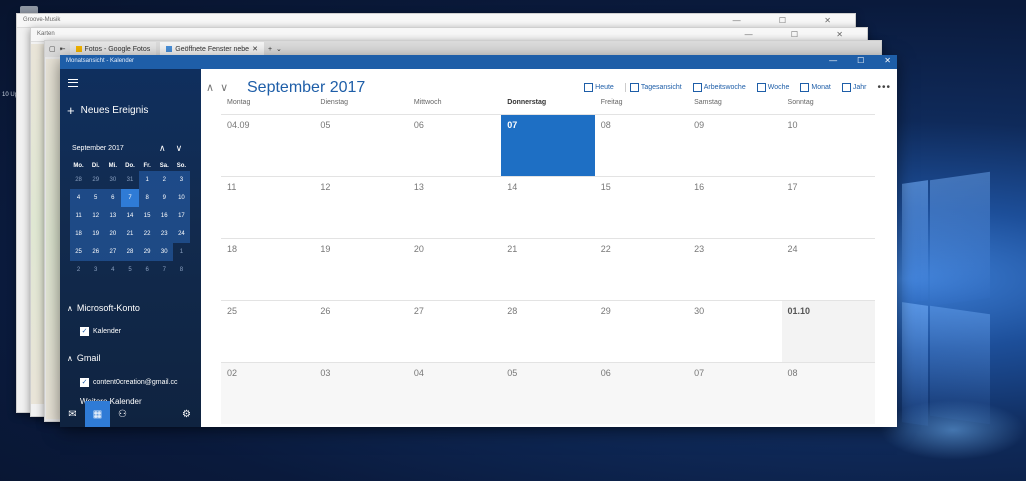 Image resolution: width=1026 pixels, height=481 pixels. What do you see at coordinates (103, 308) in the screenshot?
I see `microsoft-account-section: ∧ Microsoft-Konto` at bounding box center [103, 308].